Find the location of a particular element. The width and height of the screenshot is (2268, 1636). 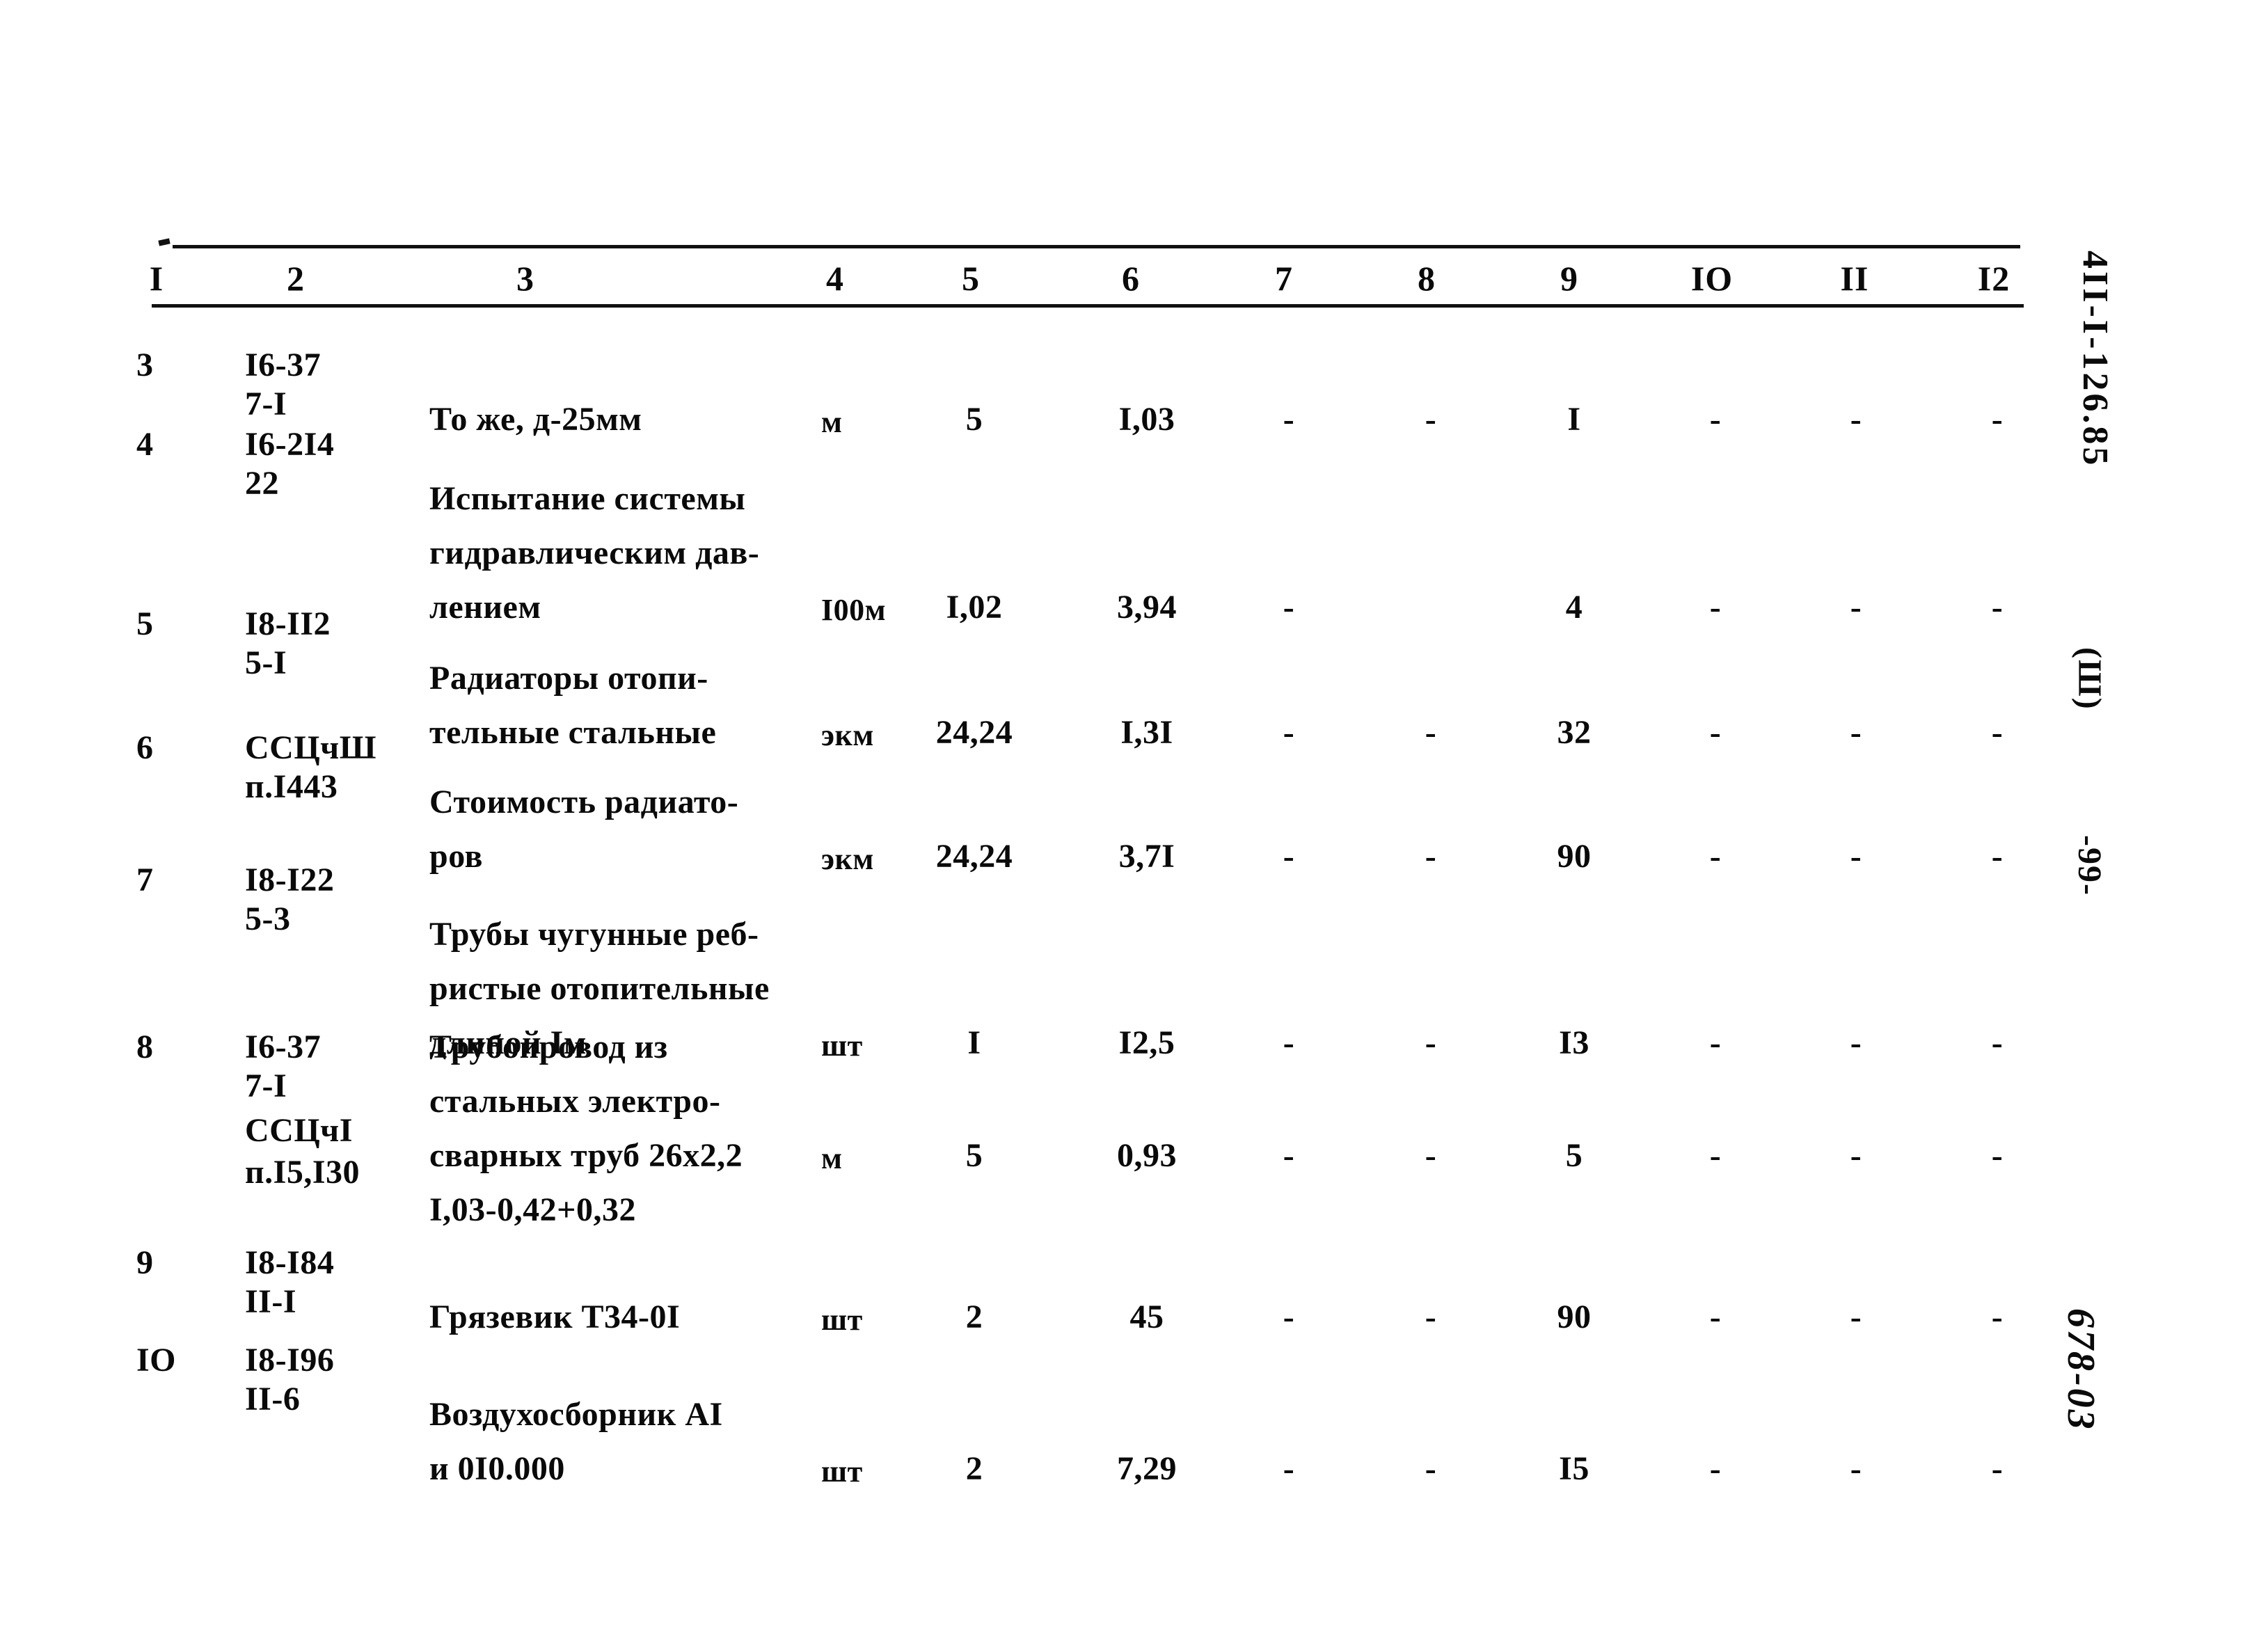

row-description-line: лением is located at coordinates (485, 607).